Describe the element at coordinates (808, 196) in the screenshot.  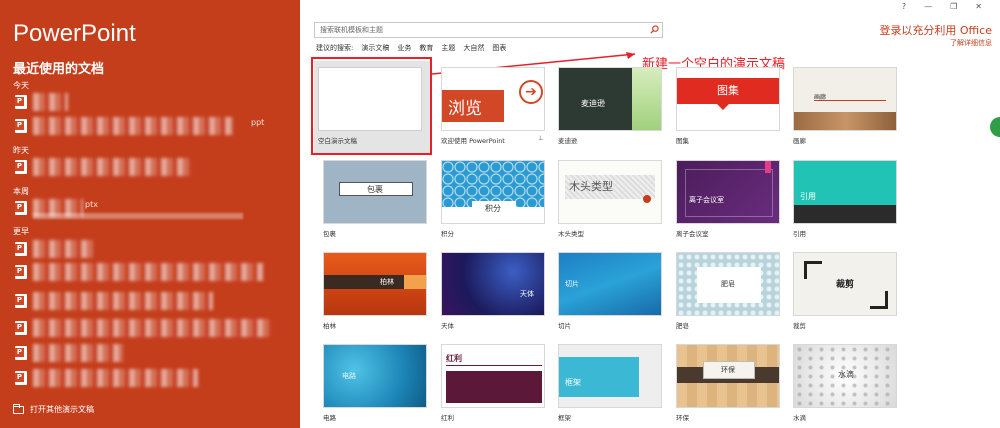
I see `thumb-text: 引用` at that location.